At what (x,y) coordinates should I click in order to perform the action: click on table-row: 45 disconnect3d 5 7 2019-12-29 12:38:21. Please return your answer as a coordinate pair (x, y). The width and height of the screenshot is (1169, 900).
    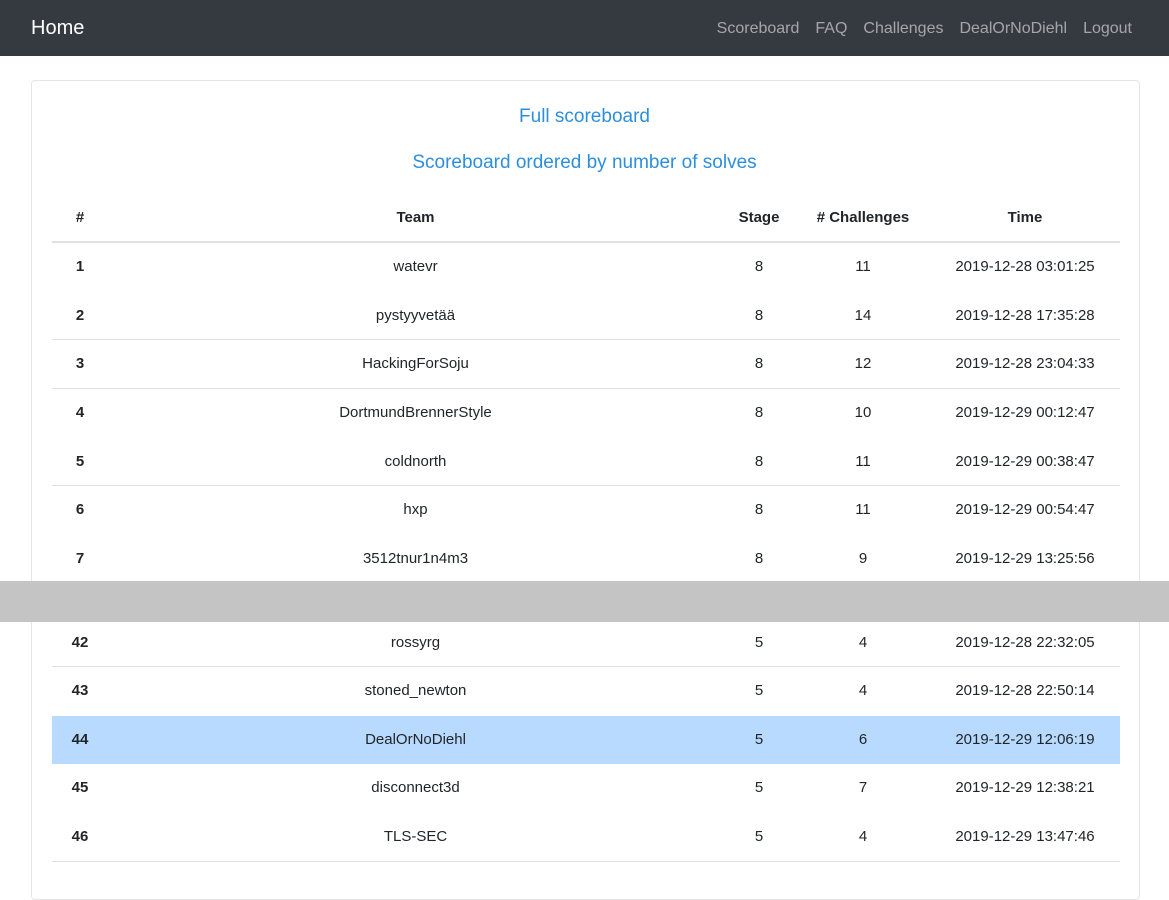
    Looking at the image, I should click on (586, 788).